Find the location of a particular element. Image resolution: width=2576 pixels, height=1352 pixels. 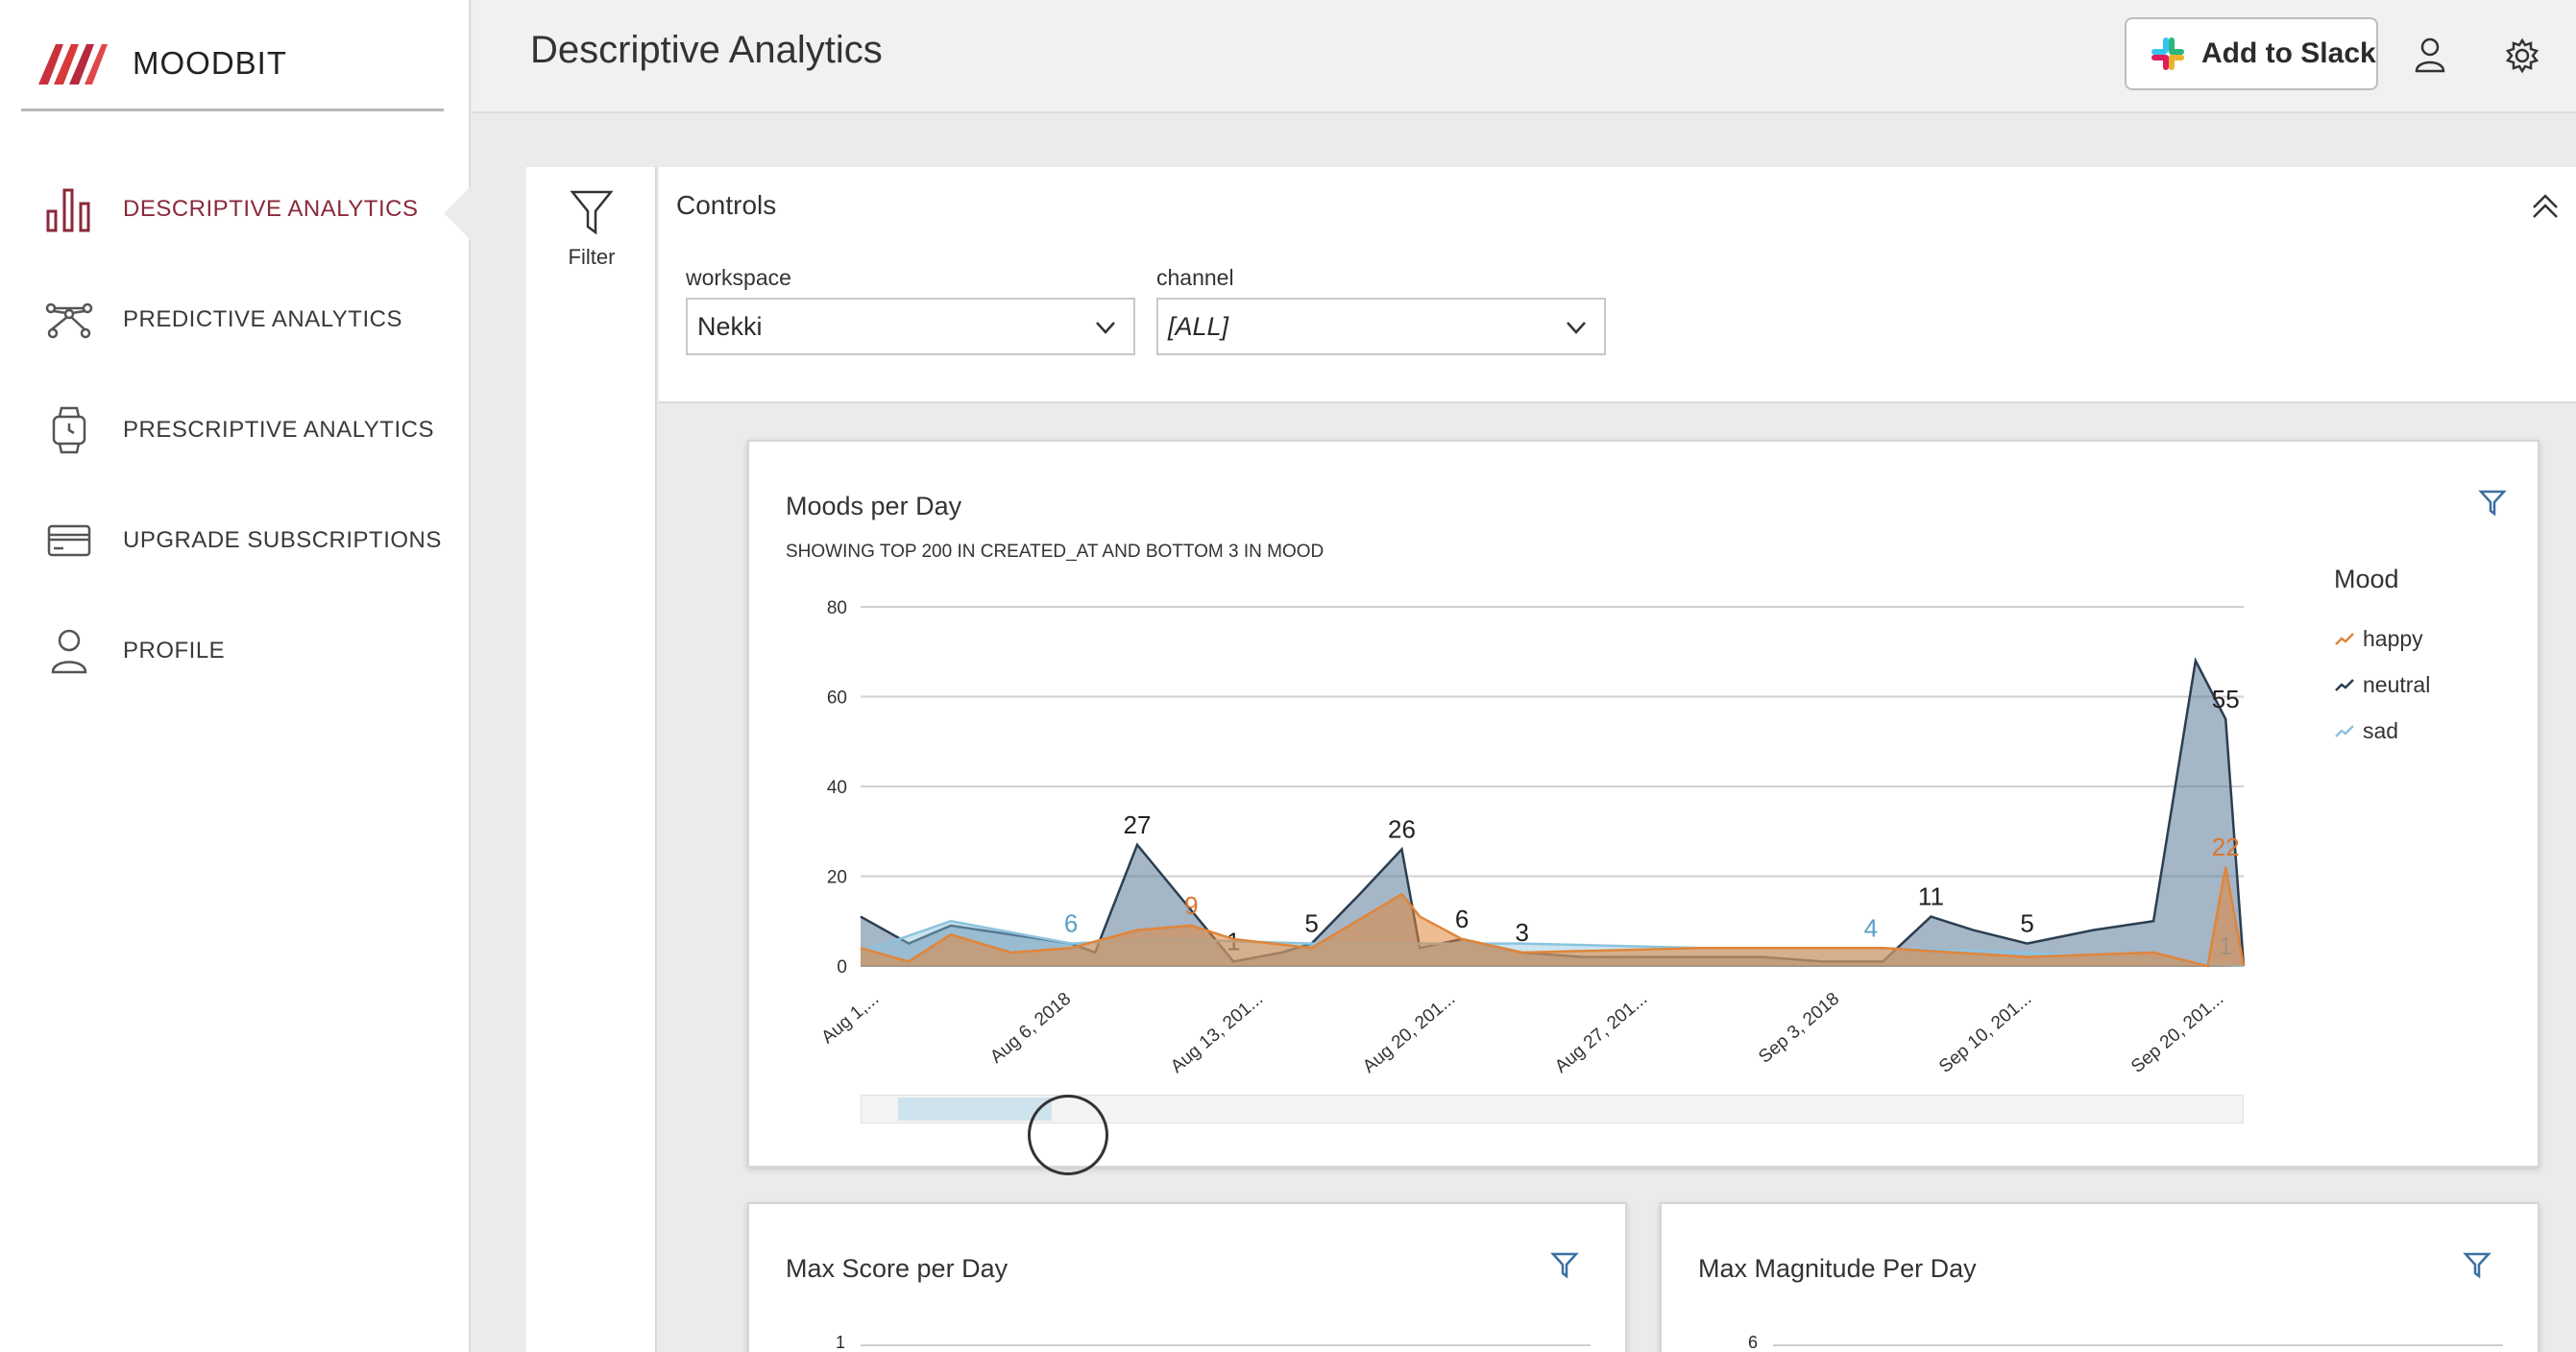

data-label: 26 is located at coordinates (1402, 828).